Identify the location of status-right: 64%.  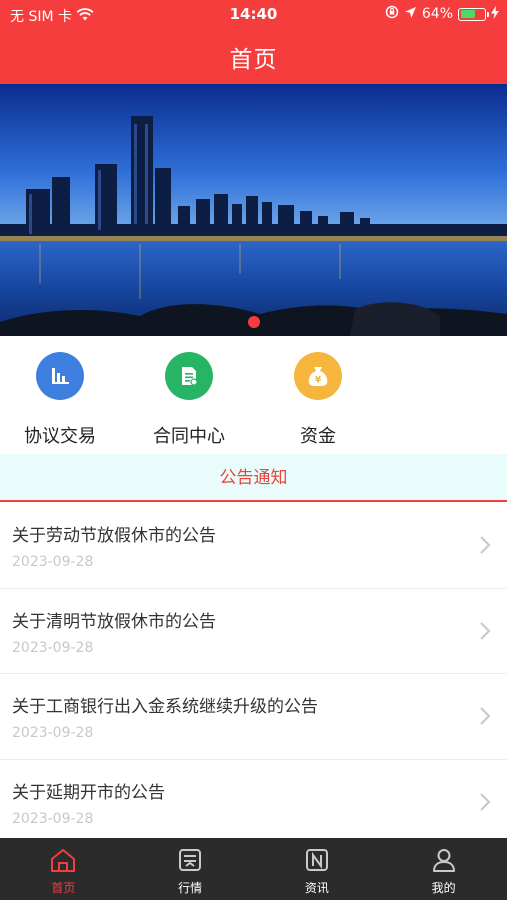
(442, 14).